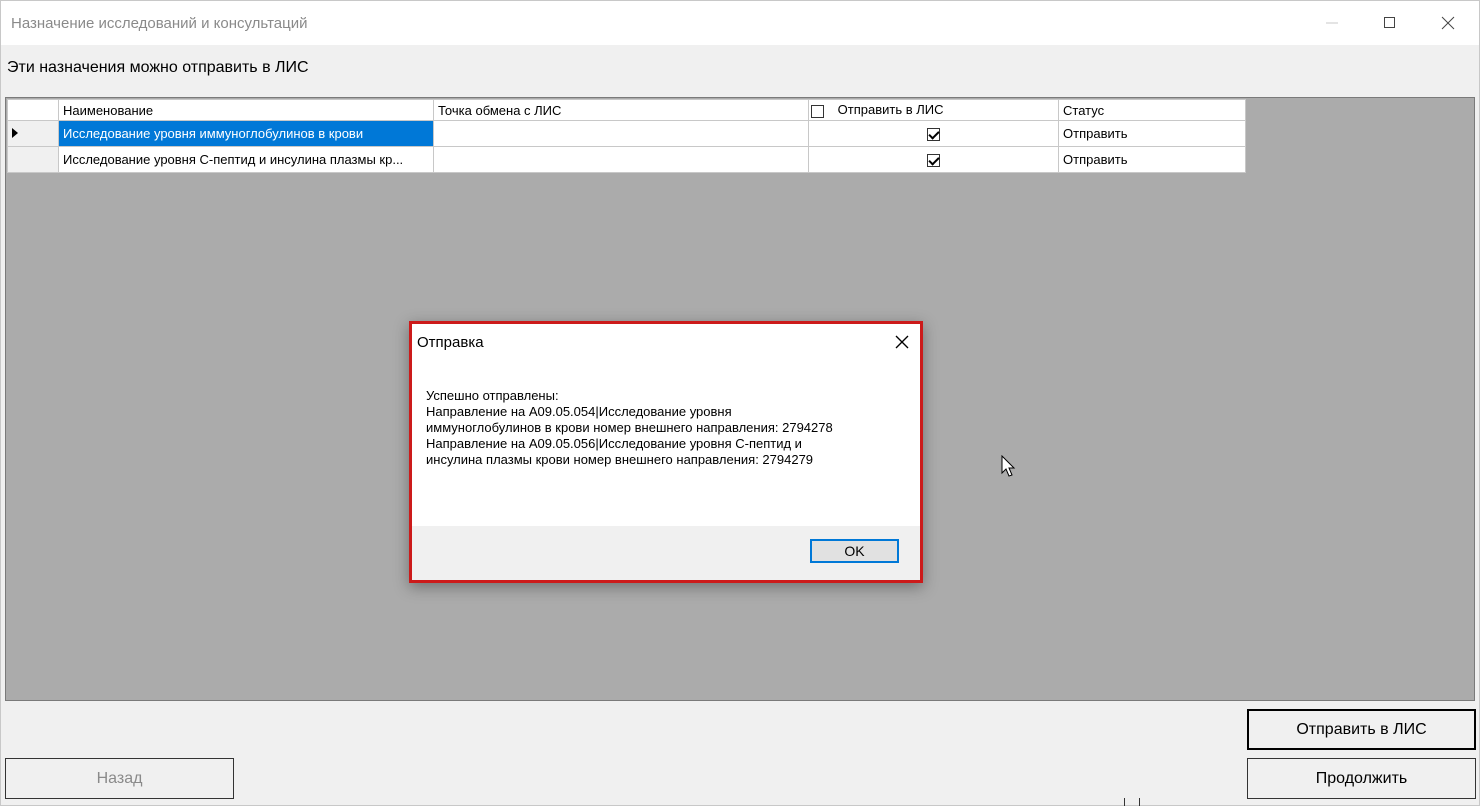 Image resolution: width=1480 pixels, height=806 pixels. I want to click on dialog-message-line: Успешно отправлены:, so click(492, 395).